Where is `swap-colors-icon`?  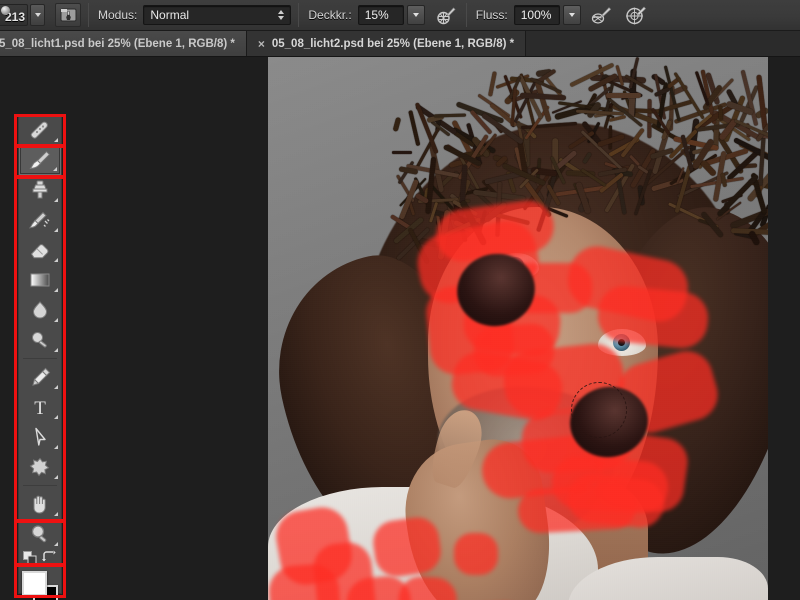
swap-colors-icon is located at coordinates (49, 559).